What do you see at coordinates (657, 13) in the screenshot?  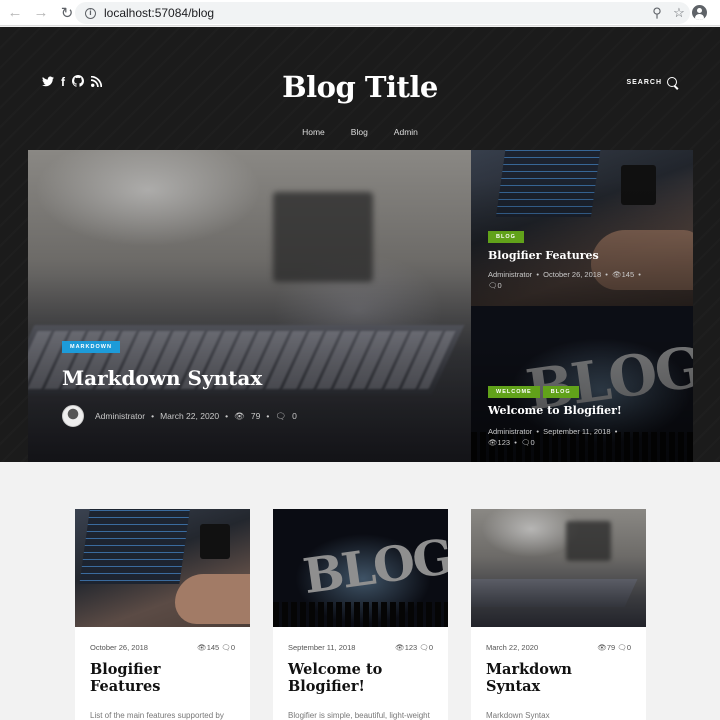 I see `zoom-icon: ⚲` at bounding box center [657, 13].